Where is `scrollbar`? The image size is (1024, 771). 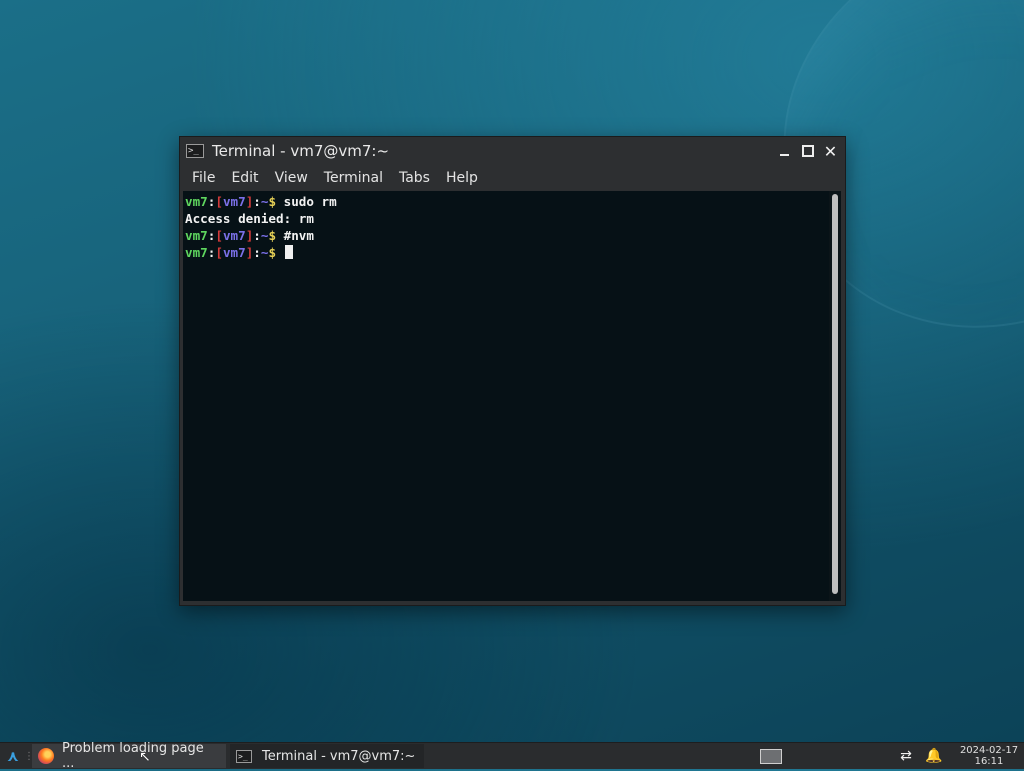 scrollbar is located at coordinates (835, 396).